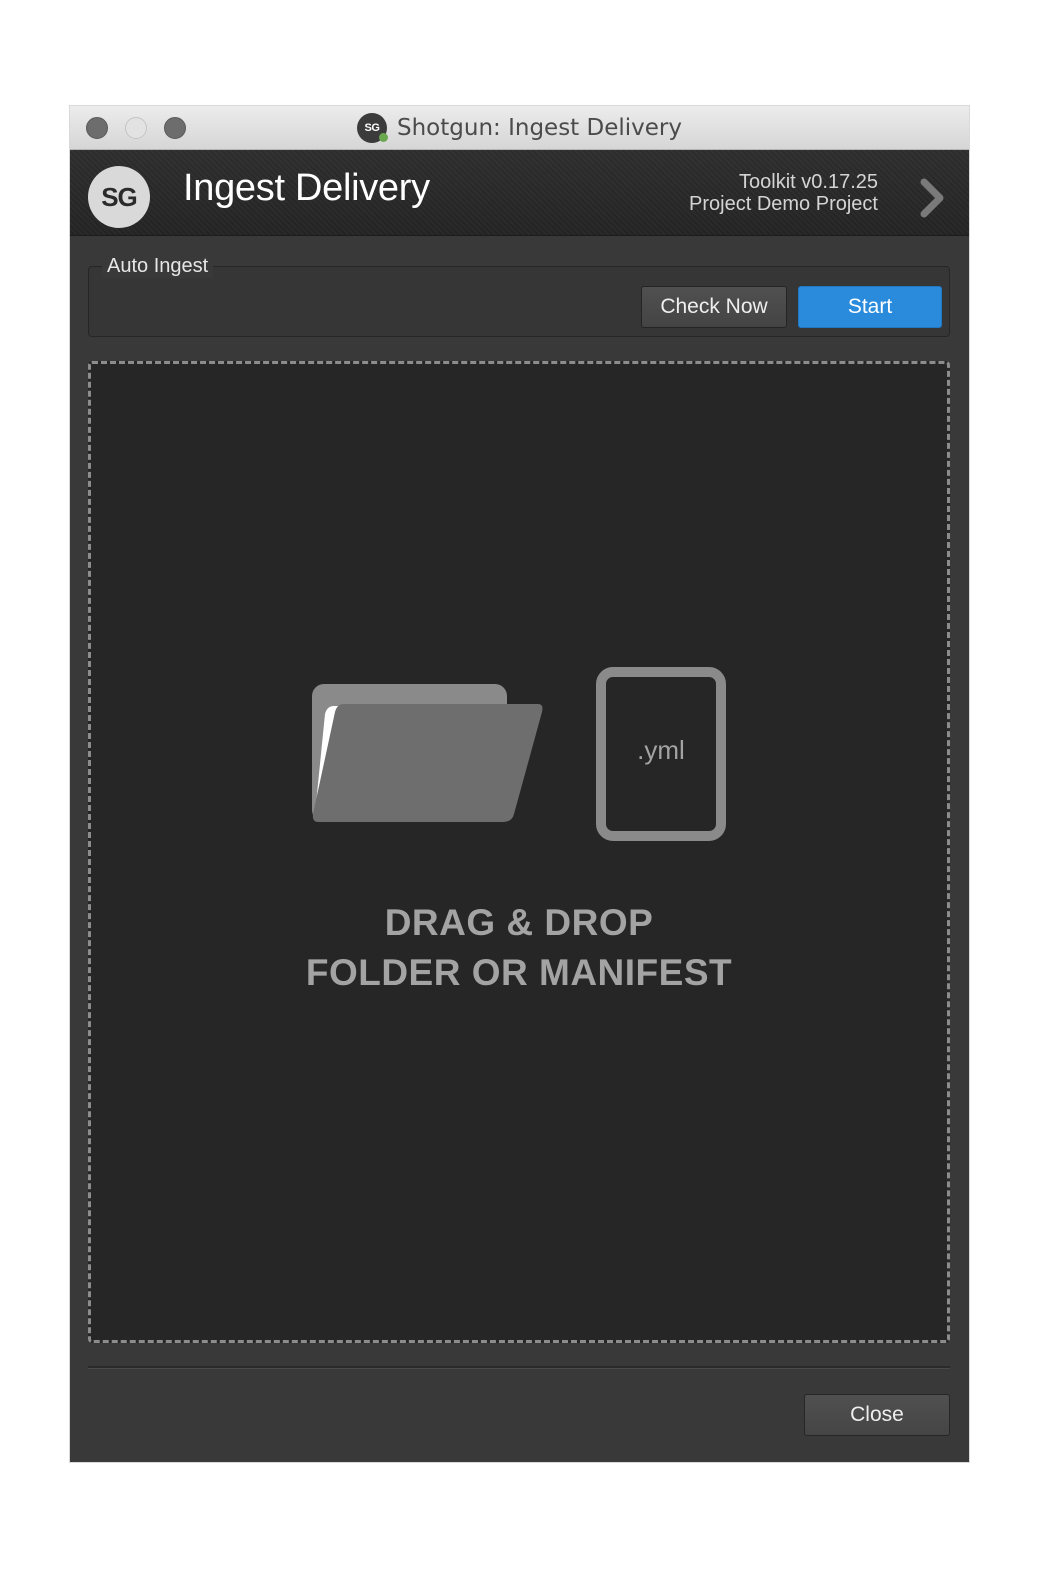 The height and width of the screenshot is (1570, 1040). I want to click on chevron-right-icon, so click(932, 198).